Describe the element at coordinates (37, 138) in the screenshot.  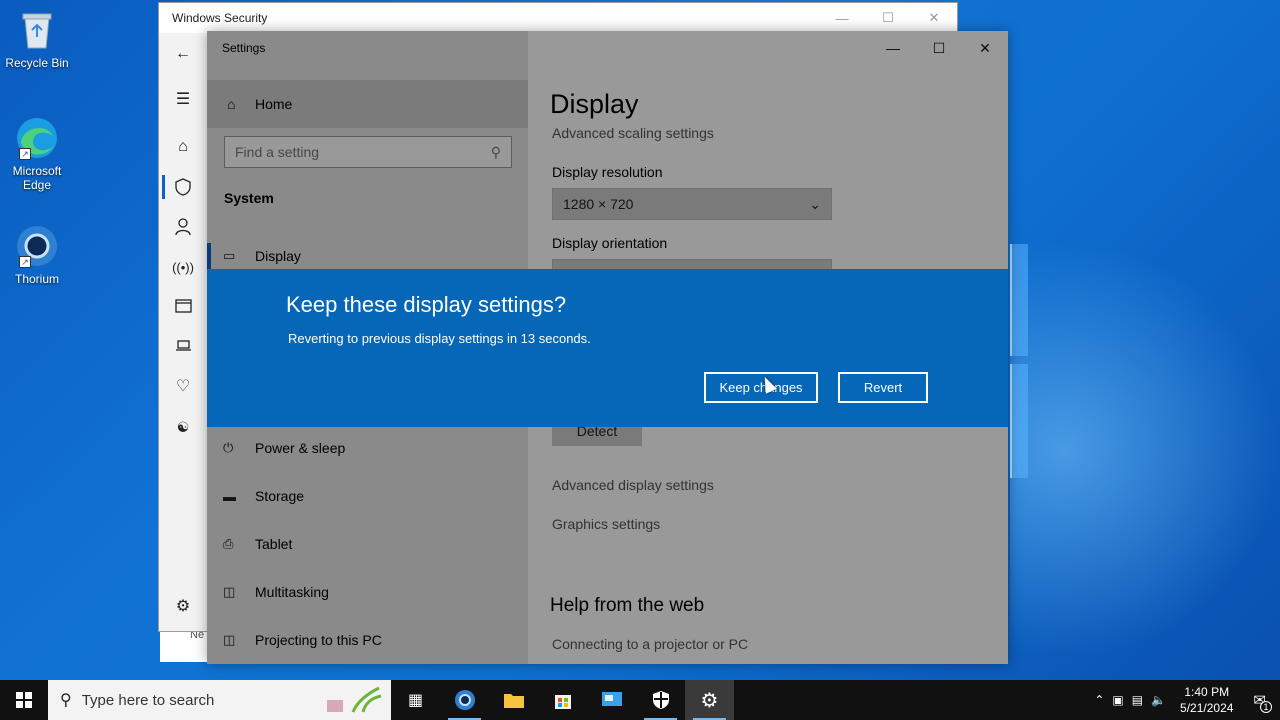
I see `edge-icon: ↗` at that location.